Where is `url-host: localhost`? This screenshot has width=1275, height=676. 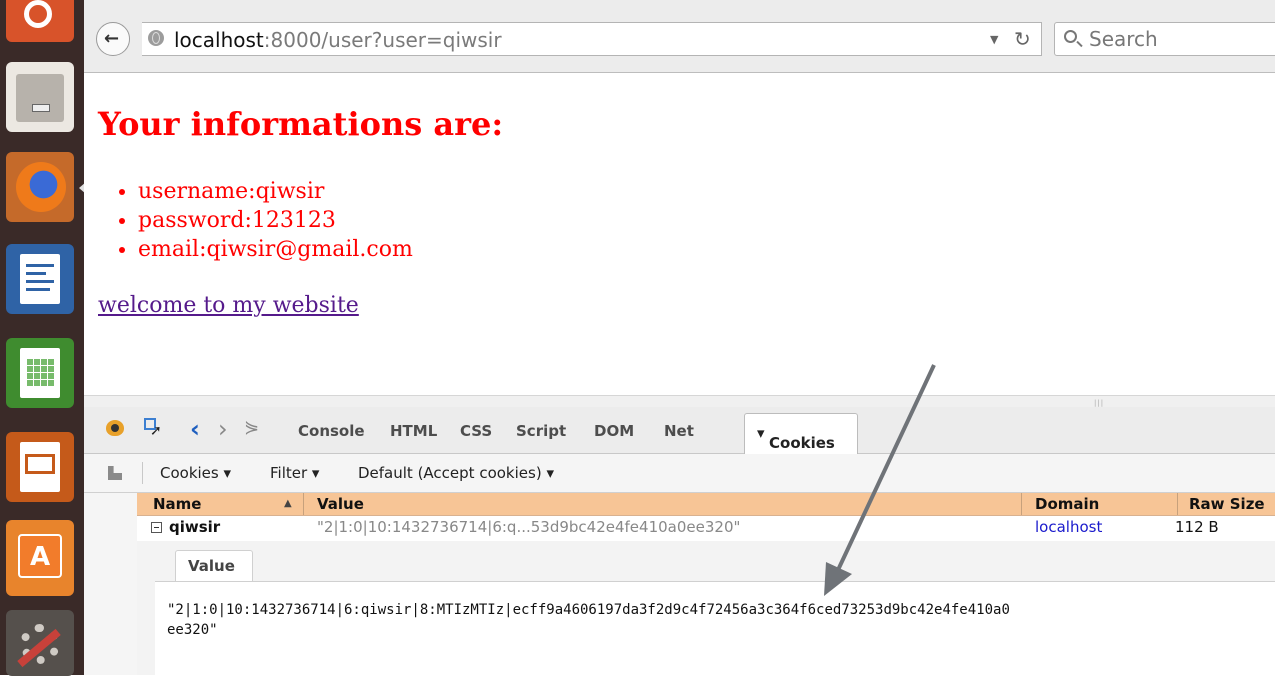 url-host: localhost is located at coordinates (219, 40).